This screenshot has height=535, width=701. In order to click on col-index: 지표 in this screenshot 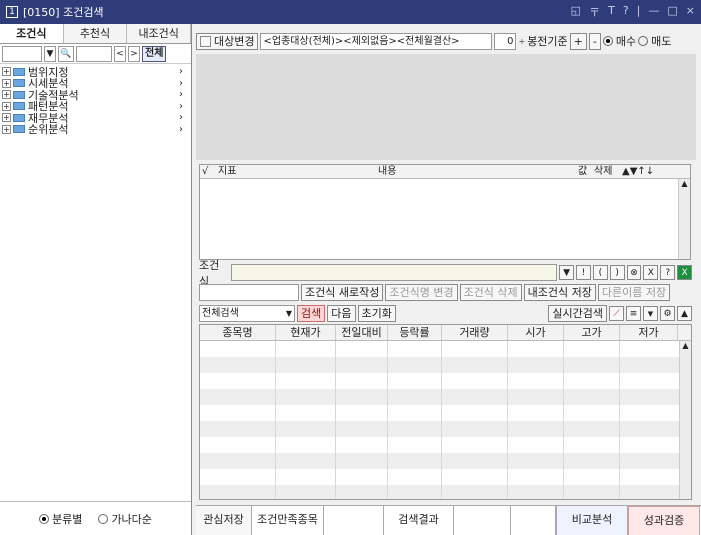, I will do `click(227, 171)`.